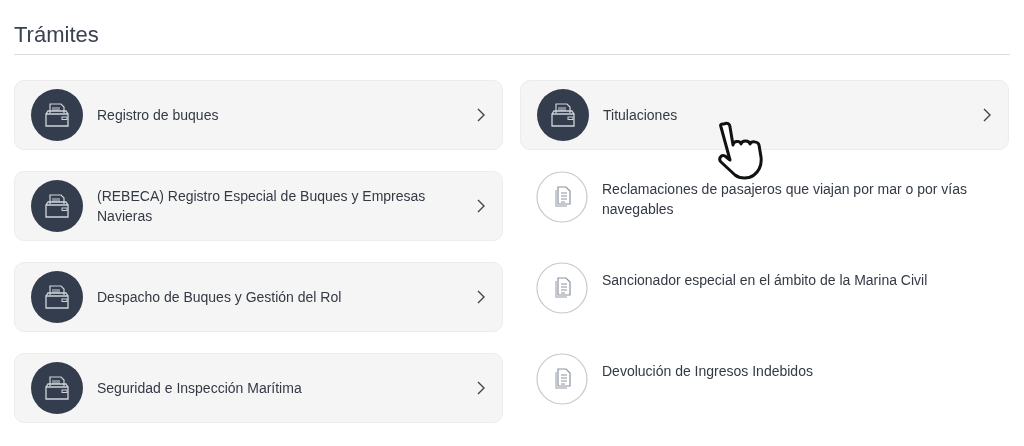 The width and height of the screenshot is (1024, 446). What do you see at coordinates (258, 206) in the screenshot?
I see `category-card: (REBECA) Registro Especial de Buques y Empresas Navieras` at bounding box center [258, 206].